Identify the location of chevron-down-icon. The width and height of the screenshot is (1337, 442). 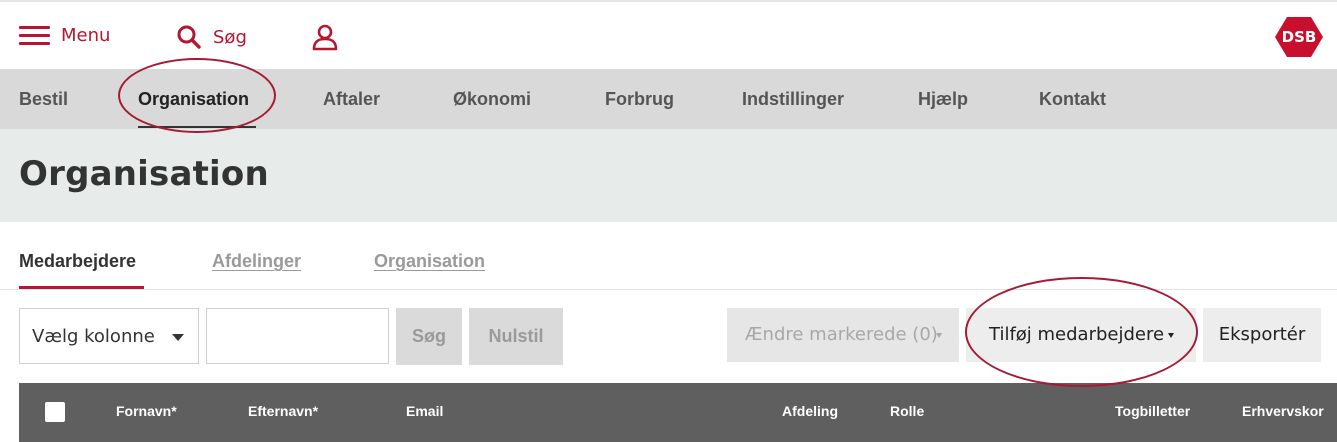
(178, 337).